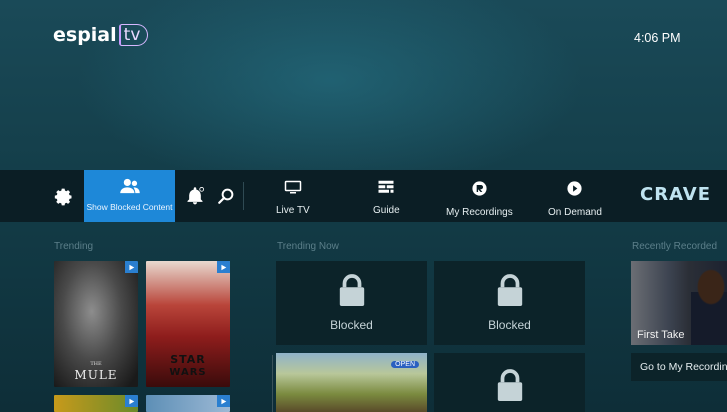  I want to click on poster-the-mule: THE MULE, so click(96, 324).